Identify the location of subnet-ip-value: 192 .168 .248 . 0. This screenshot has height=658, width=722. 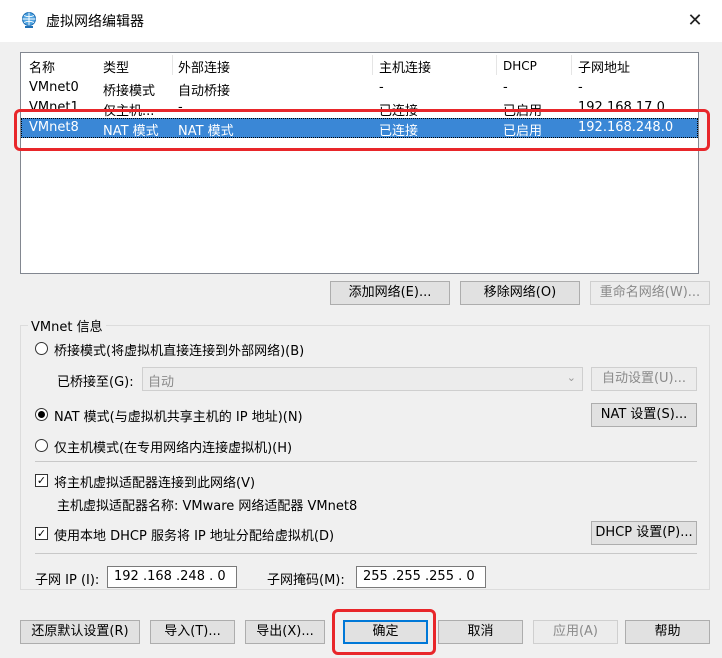
(170, 576).